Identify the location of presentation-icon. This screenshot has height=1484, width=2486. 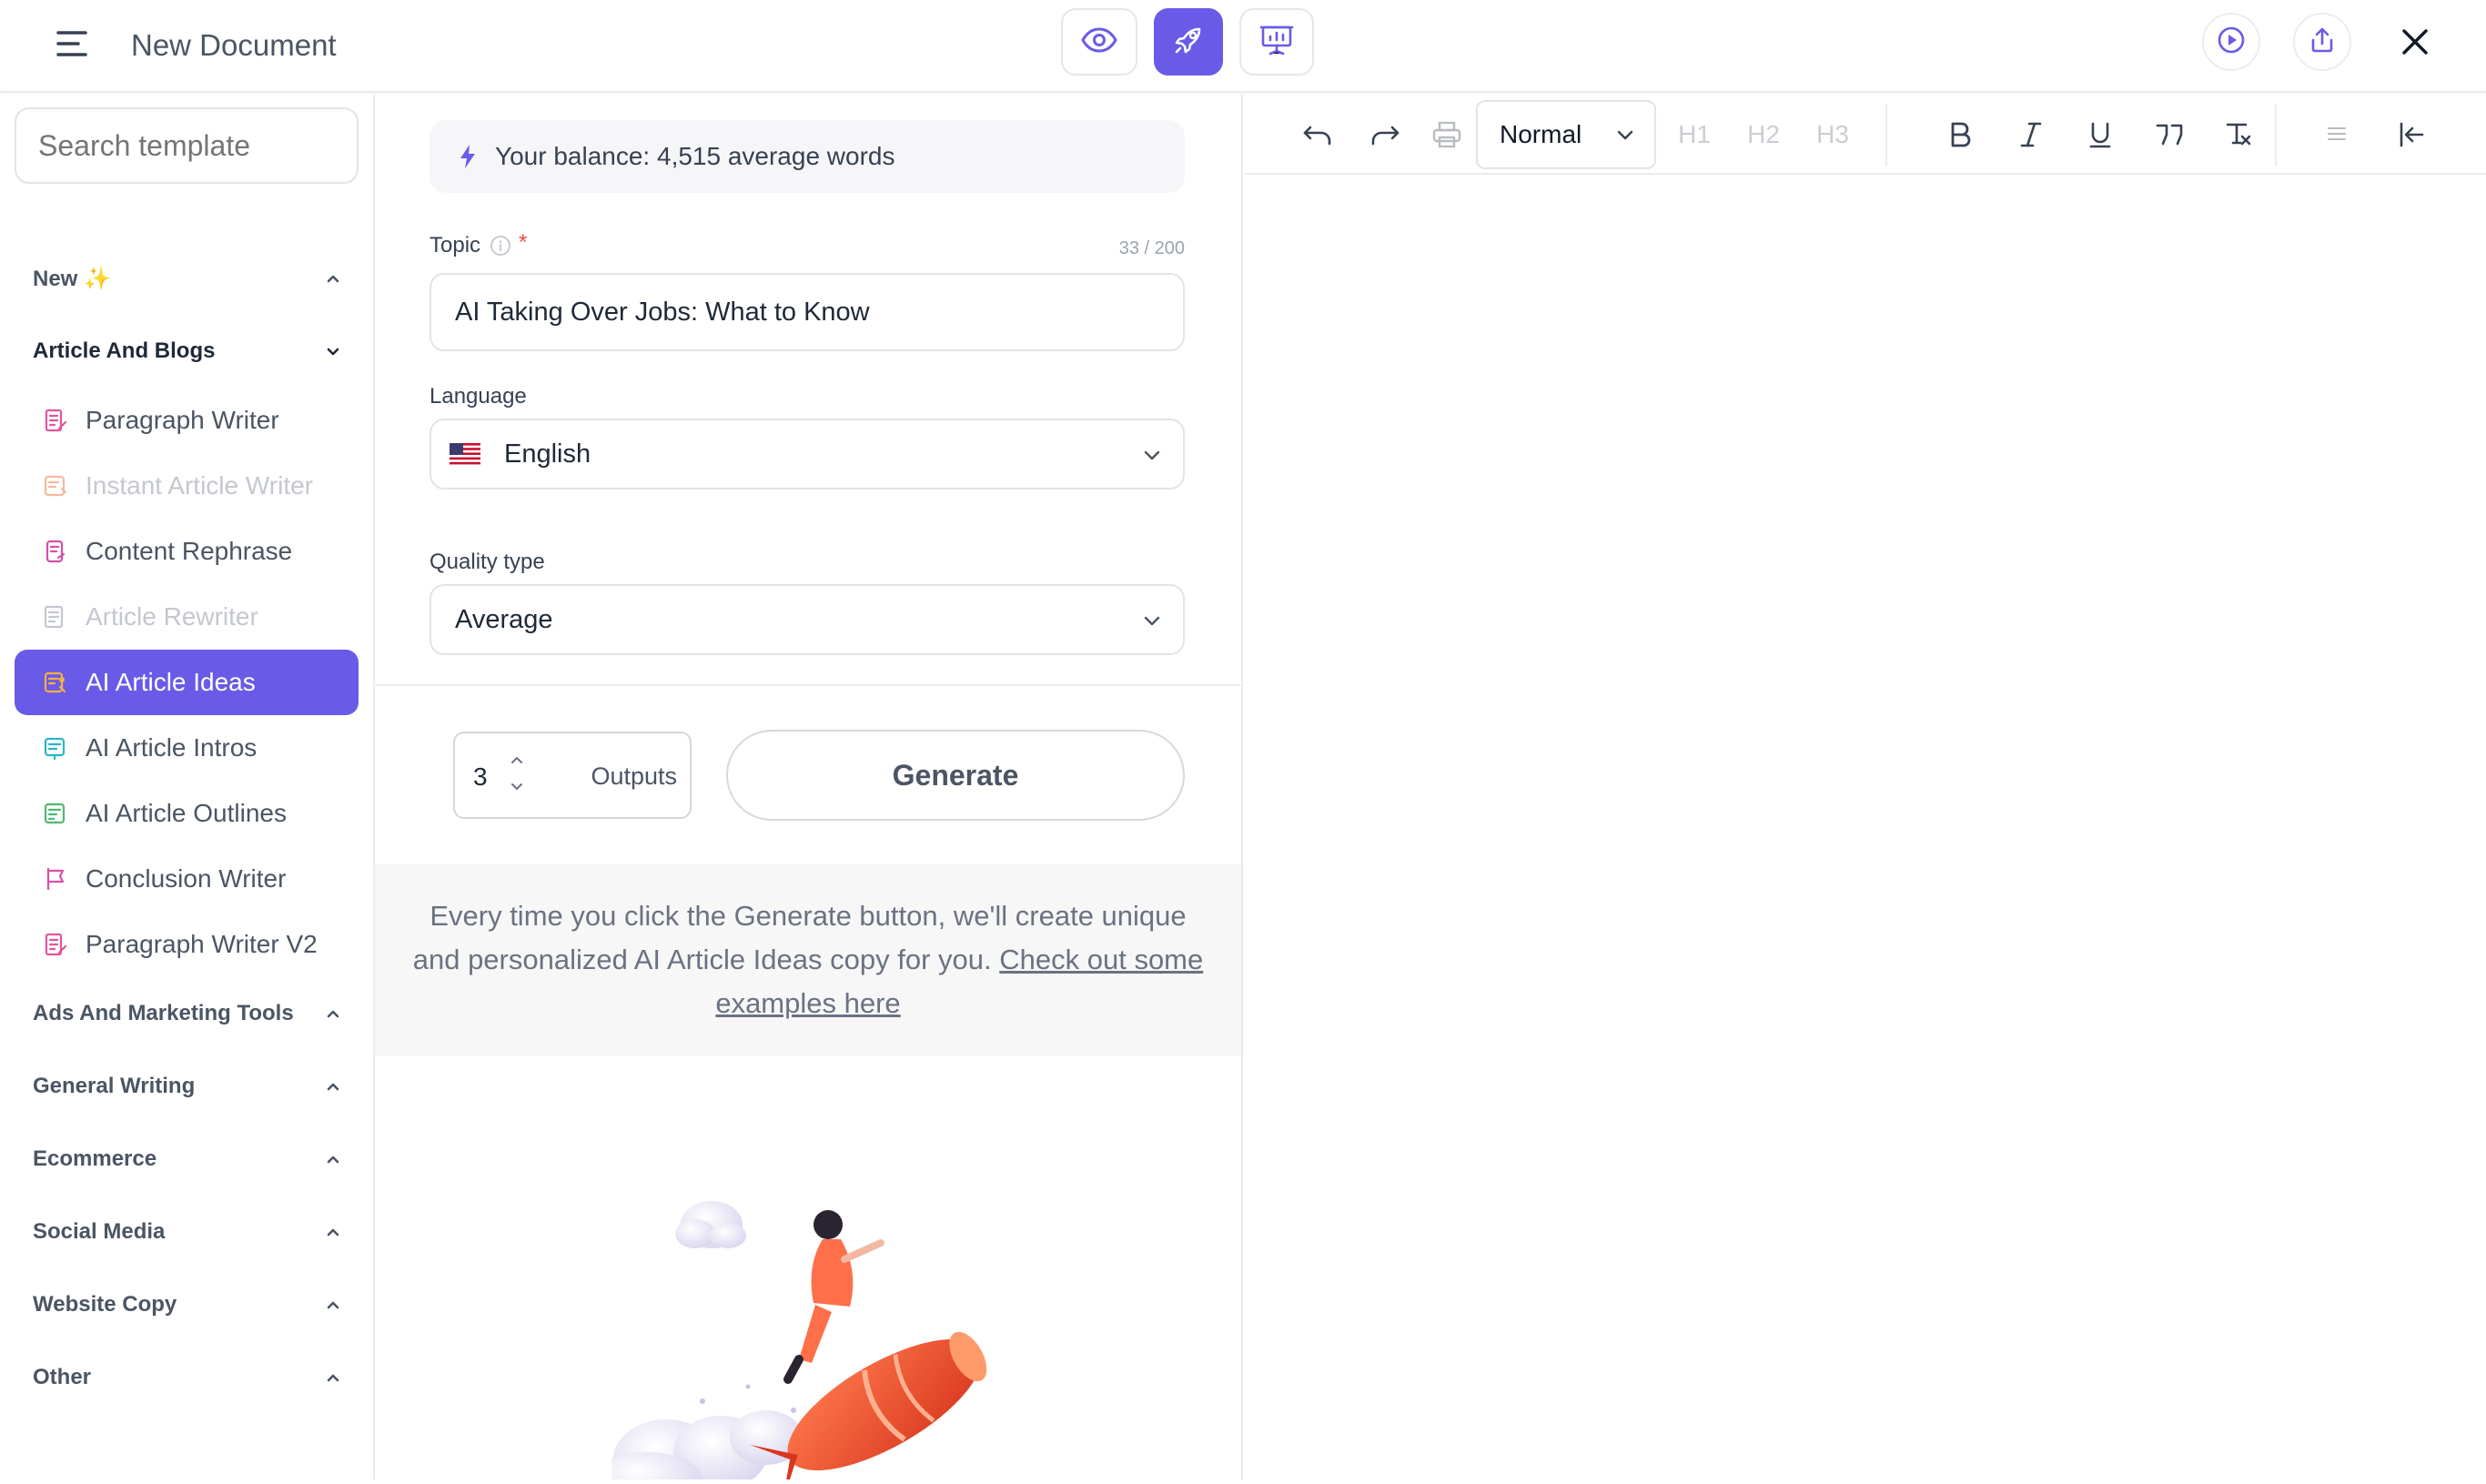
(1276, 42).